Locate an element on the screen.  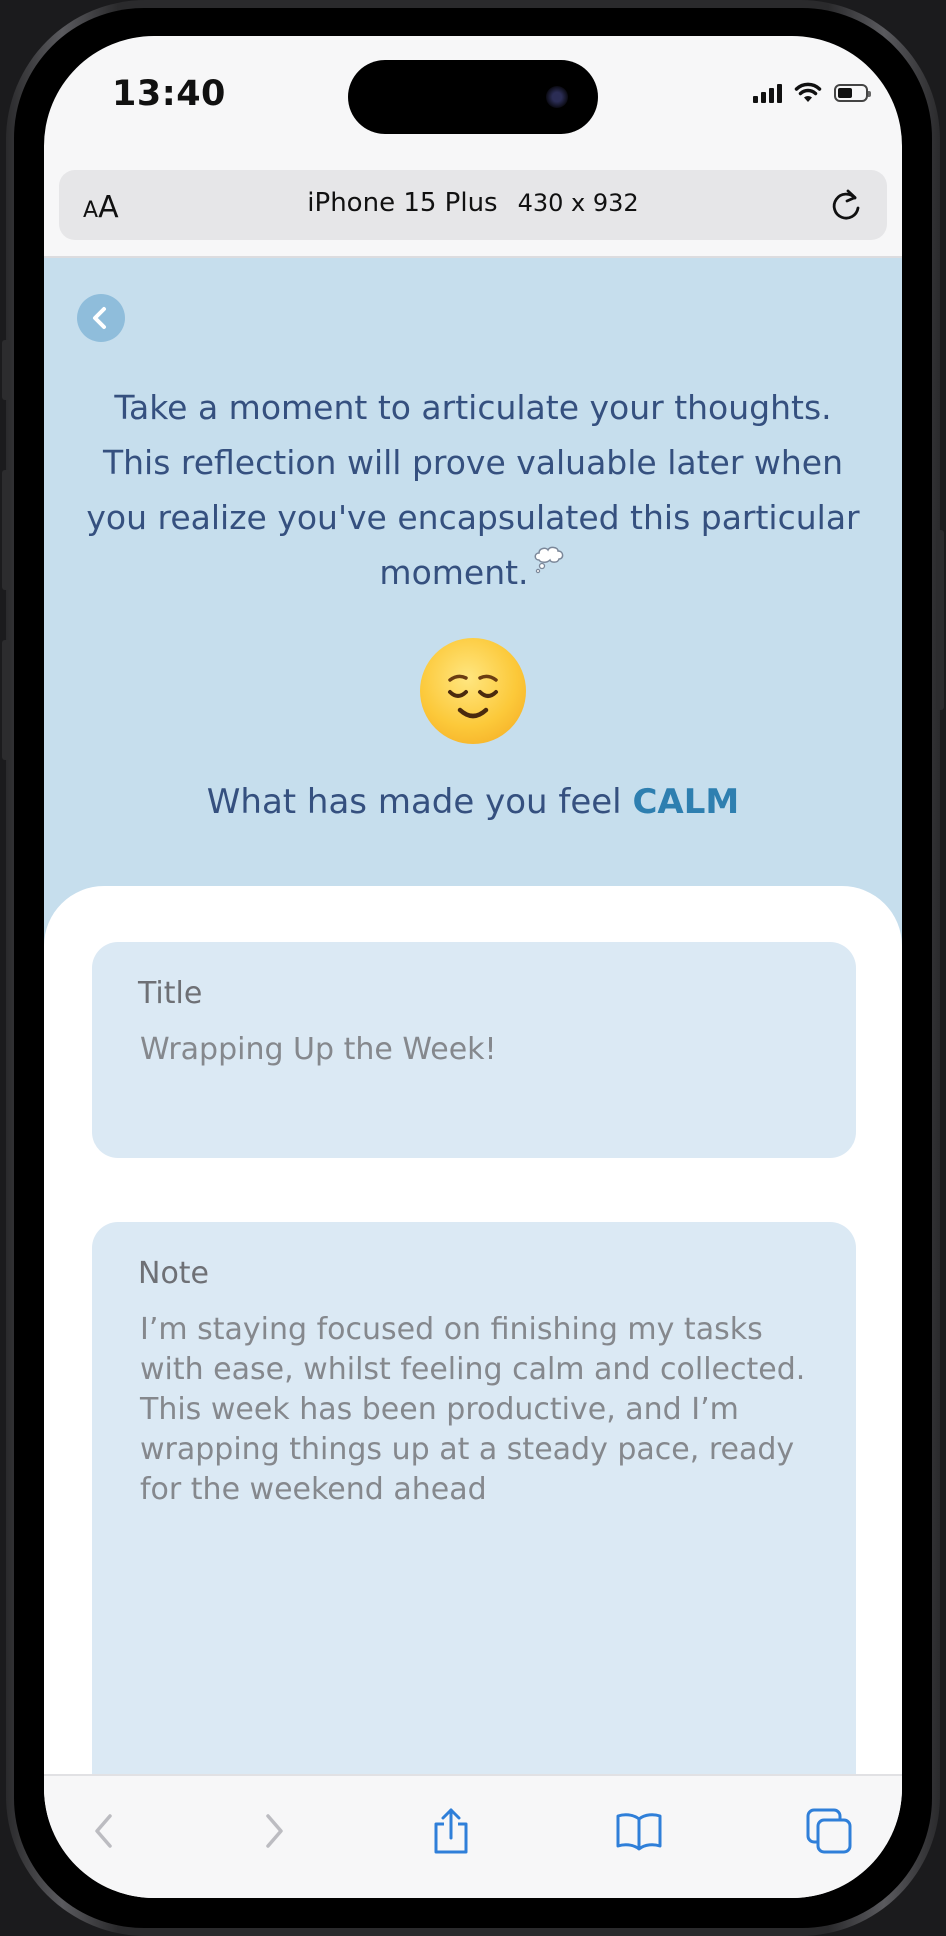
address-text: iPhone 15 Plus 430 x 932 is located at coordinates (473, 203).